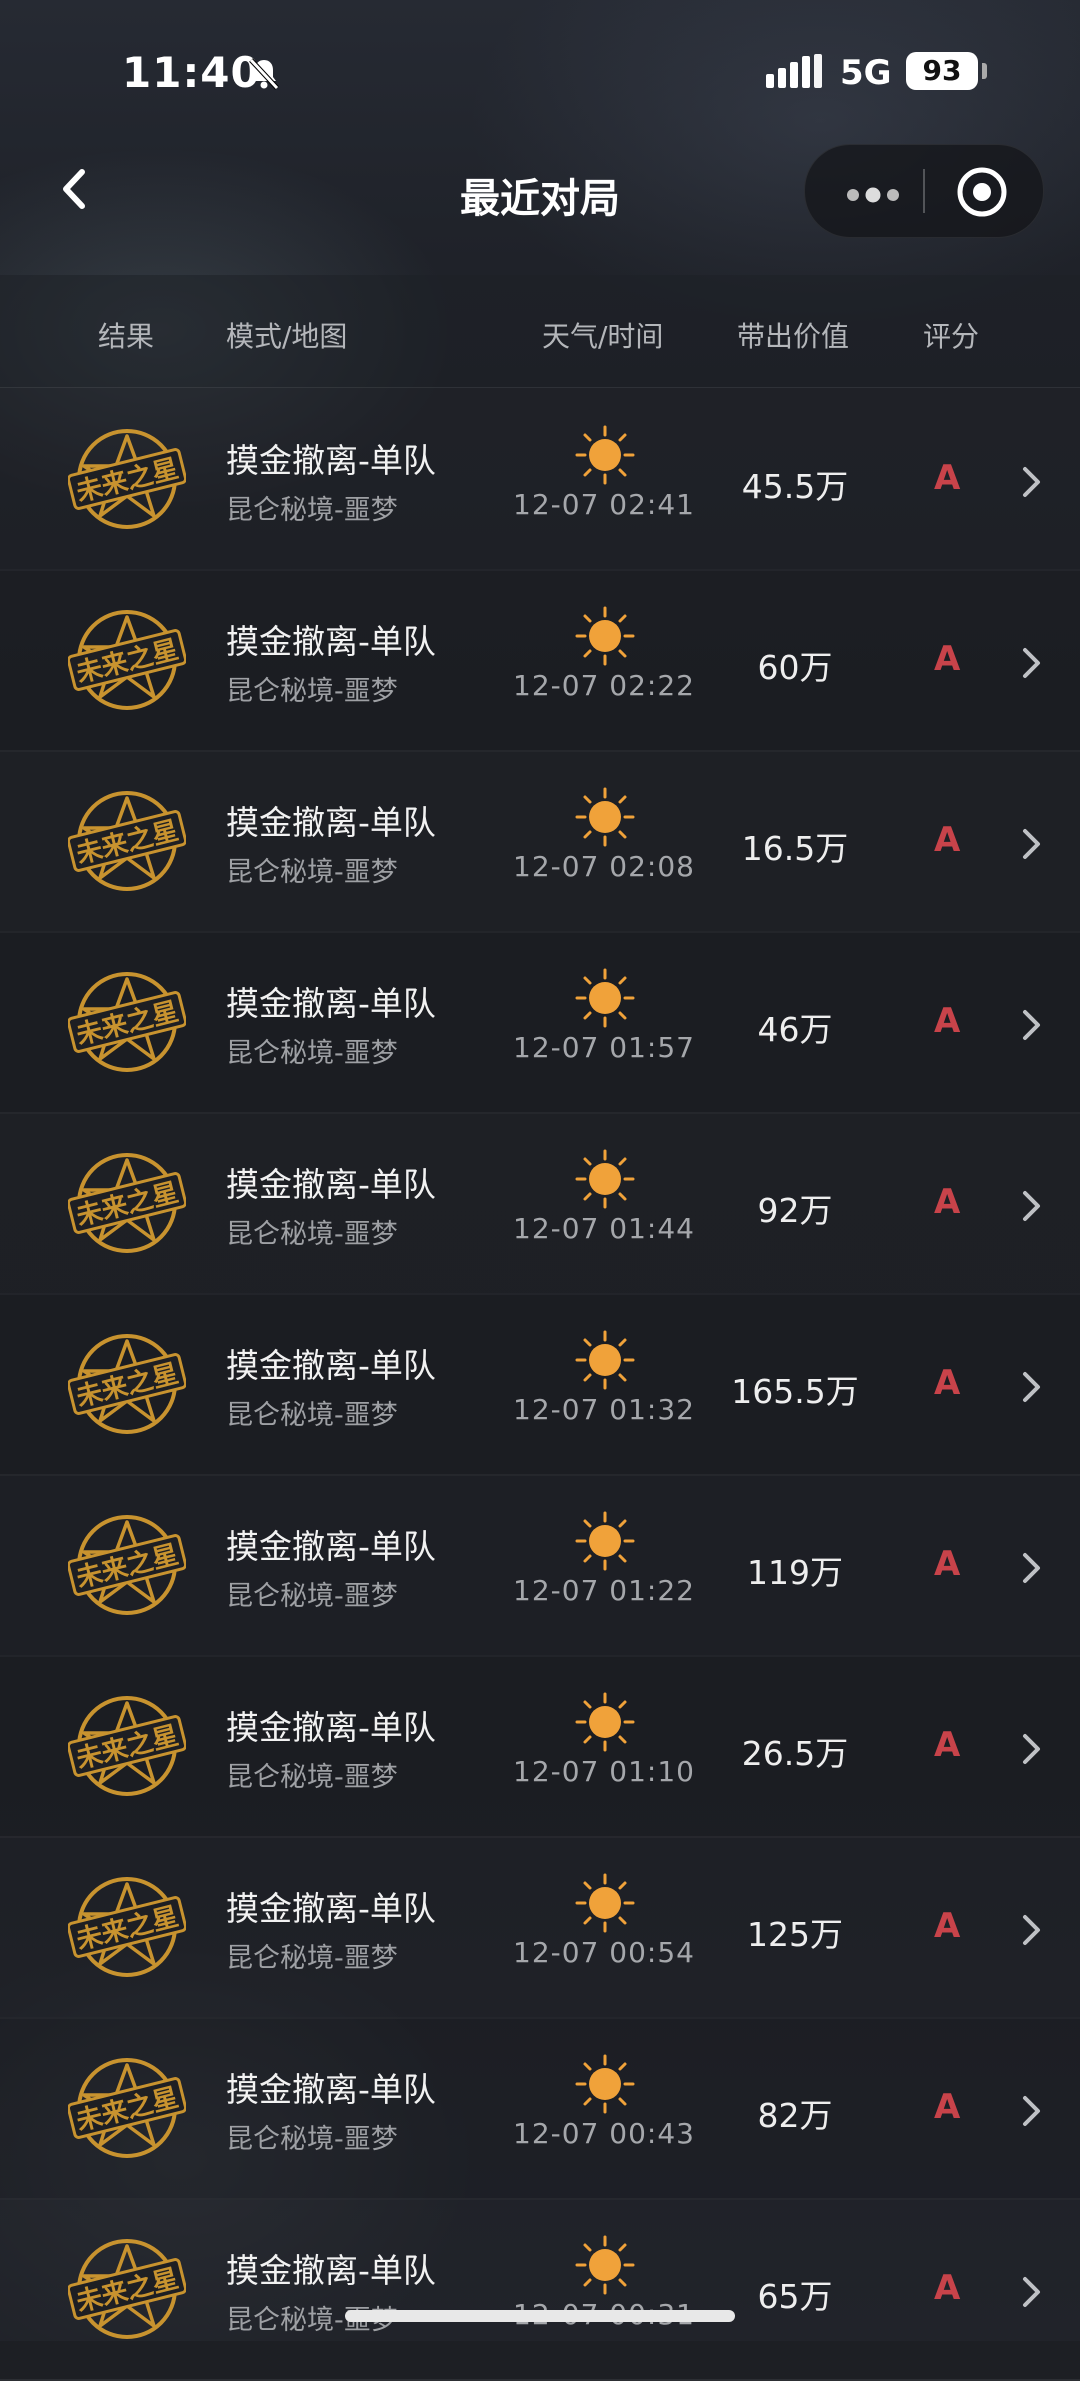 This screenshot has width=1080, height=2381. Describe the element at coordinates (604, 1952) in the screenshot. I see `match-datetime: 12-07 00:54` at that location.